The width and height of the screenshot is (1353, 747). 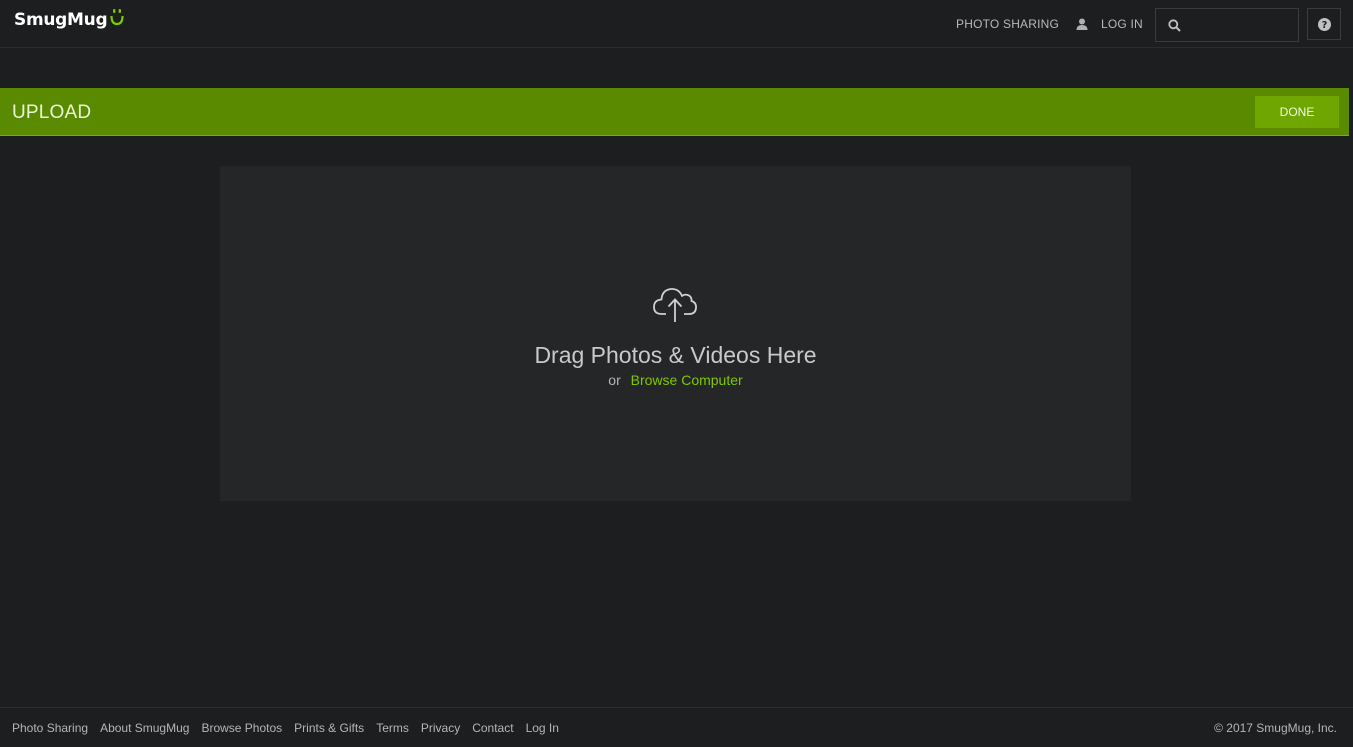 I want to click on cloud-upload-icon, so click(x=675, y=305).